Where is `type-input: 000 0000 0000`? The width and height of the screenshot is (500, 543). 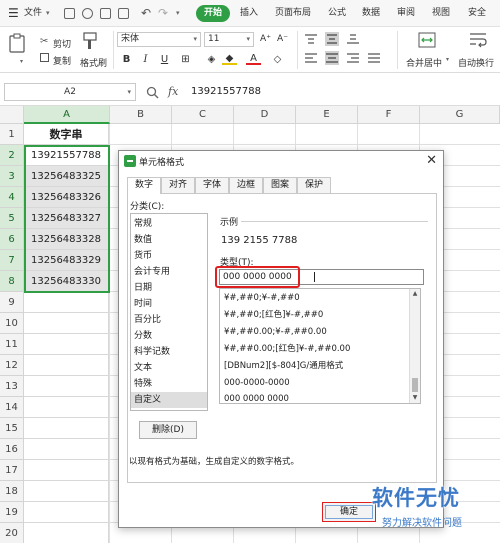
type-input: 000 0000 0000 is located at coordinates (321, 277).